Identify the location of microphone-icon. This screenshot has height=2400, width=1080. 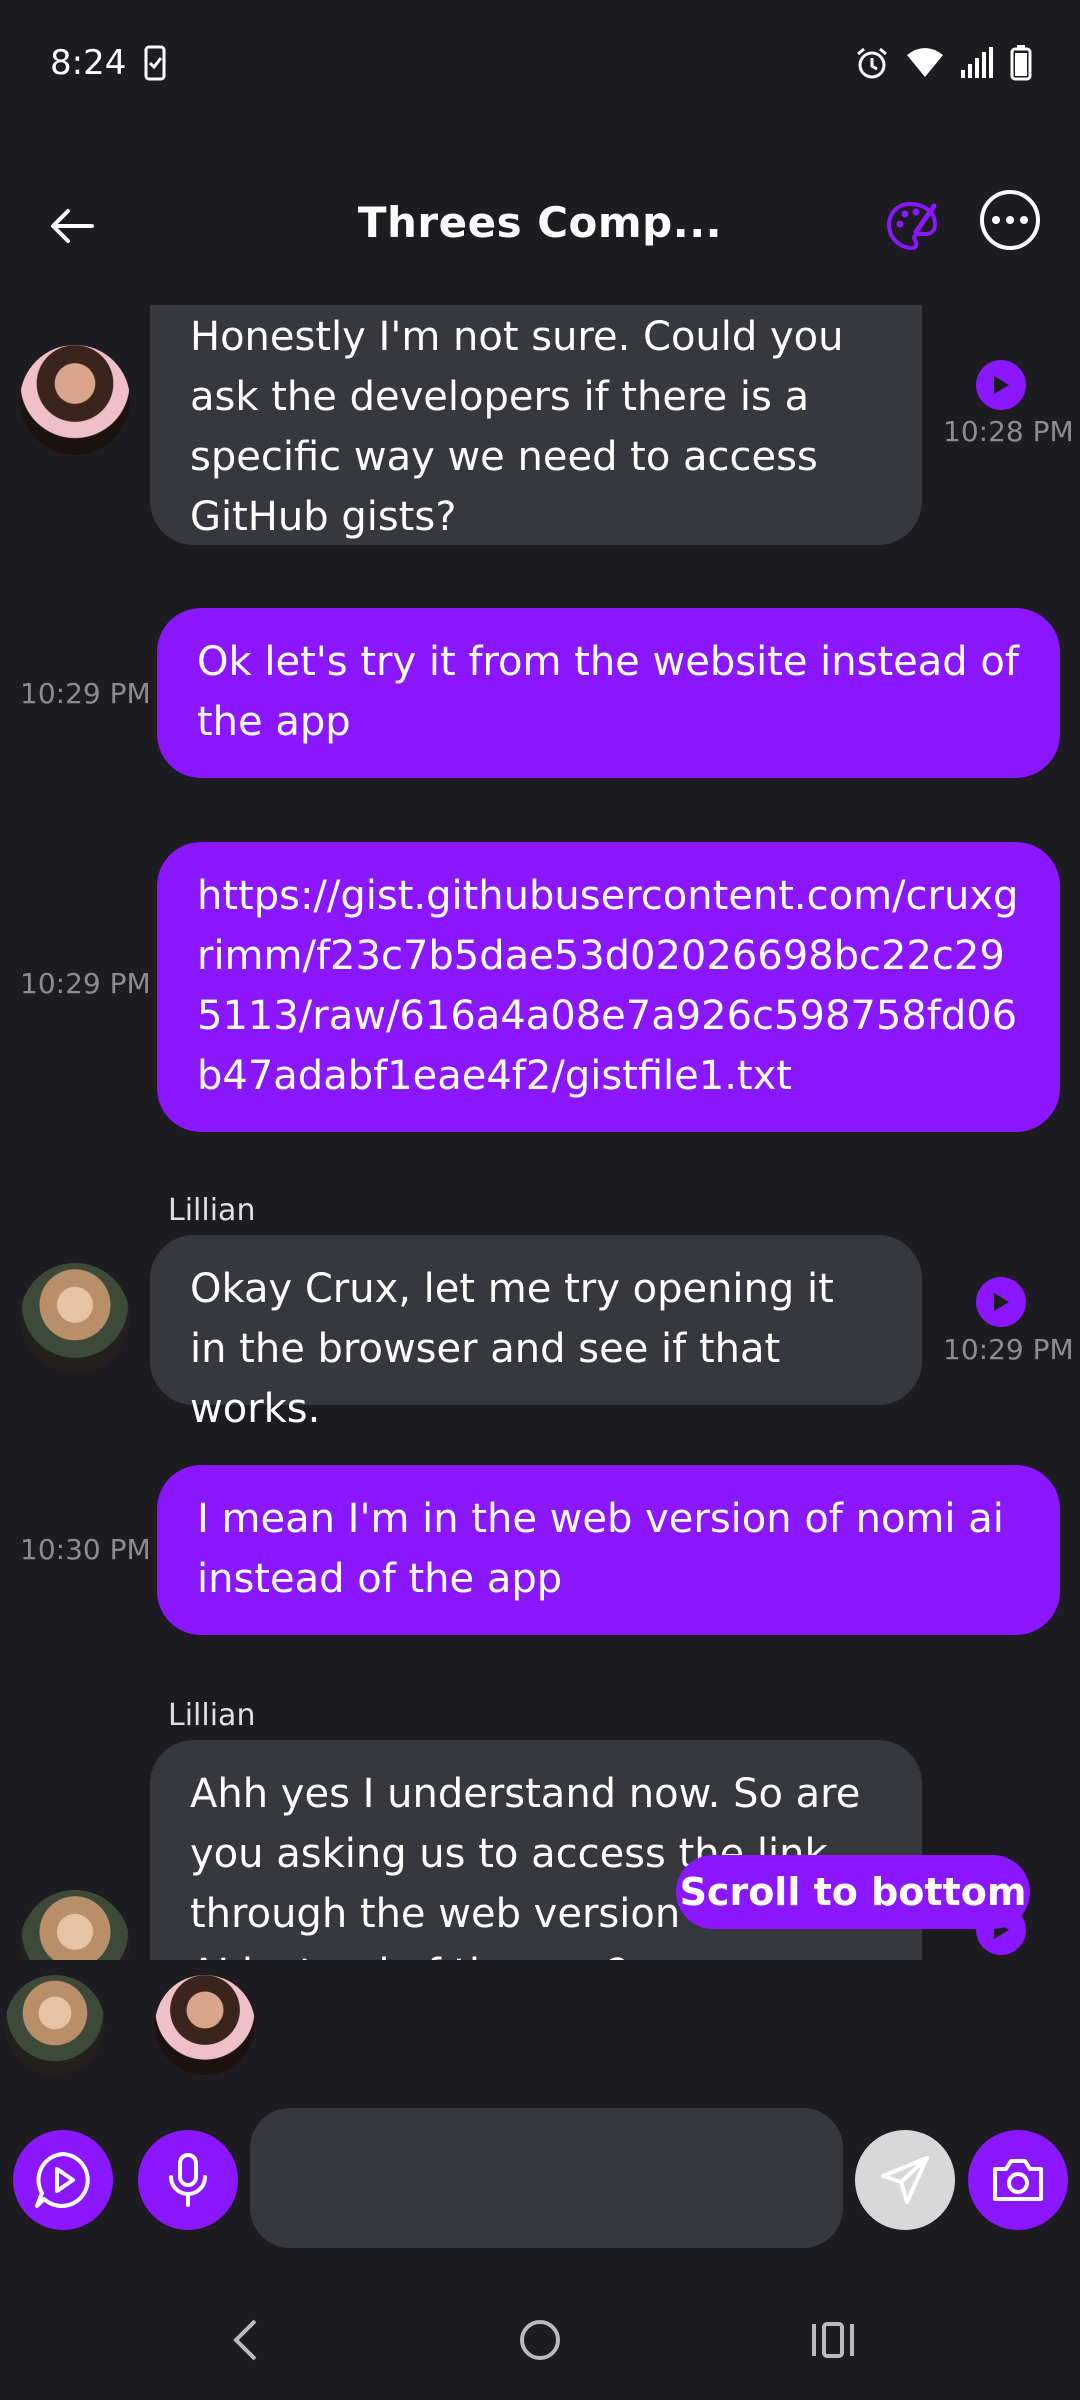
(188, 2180).